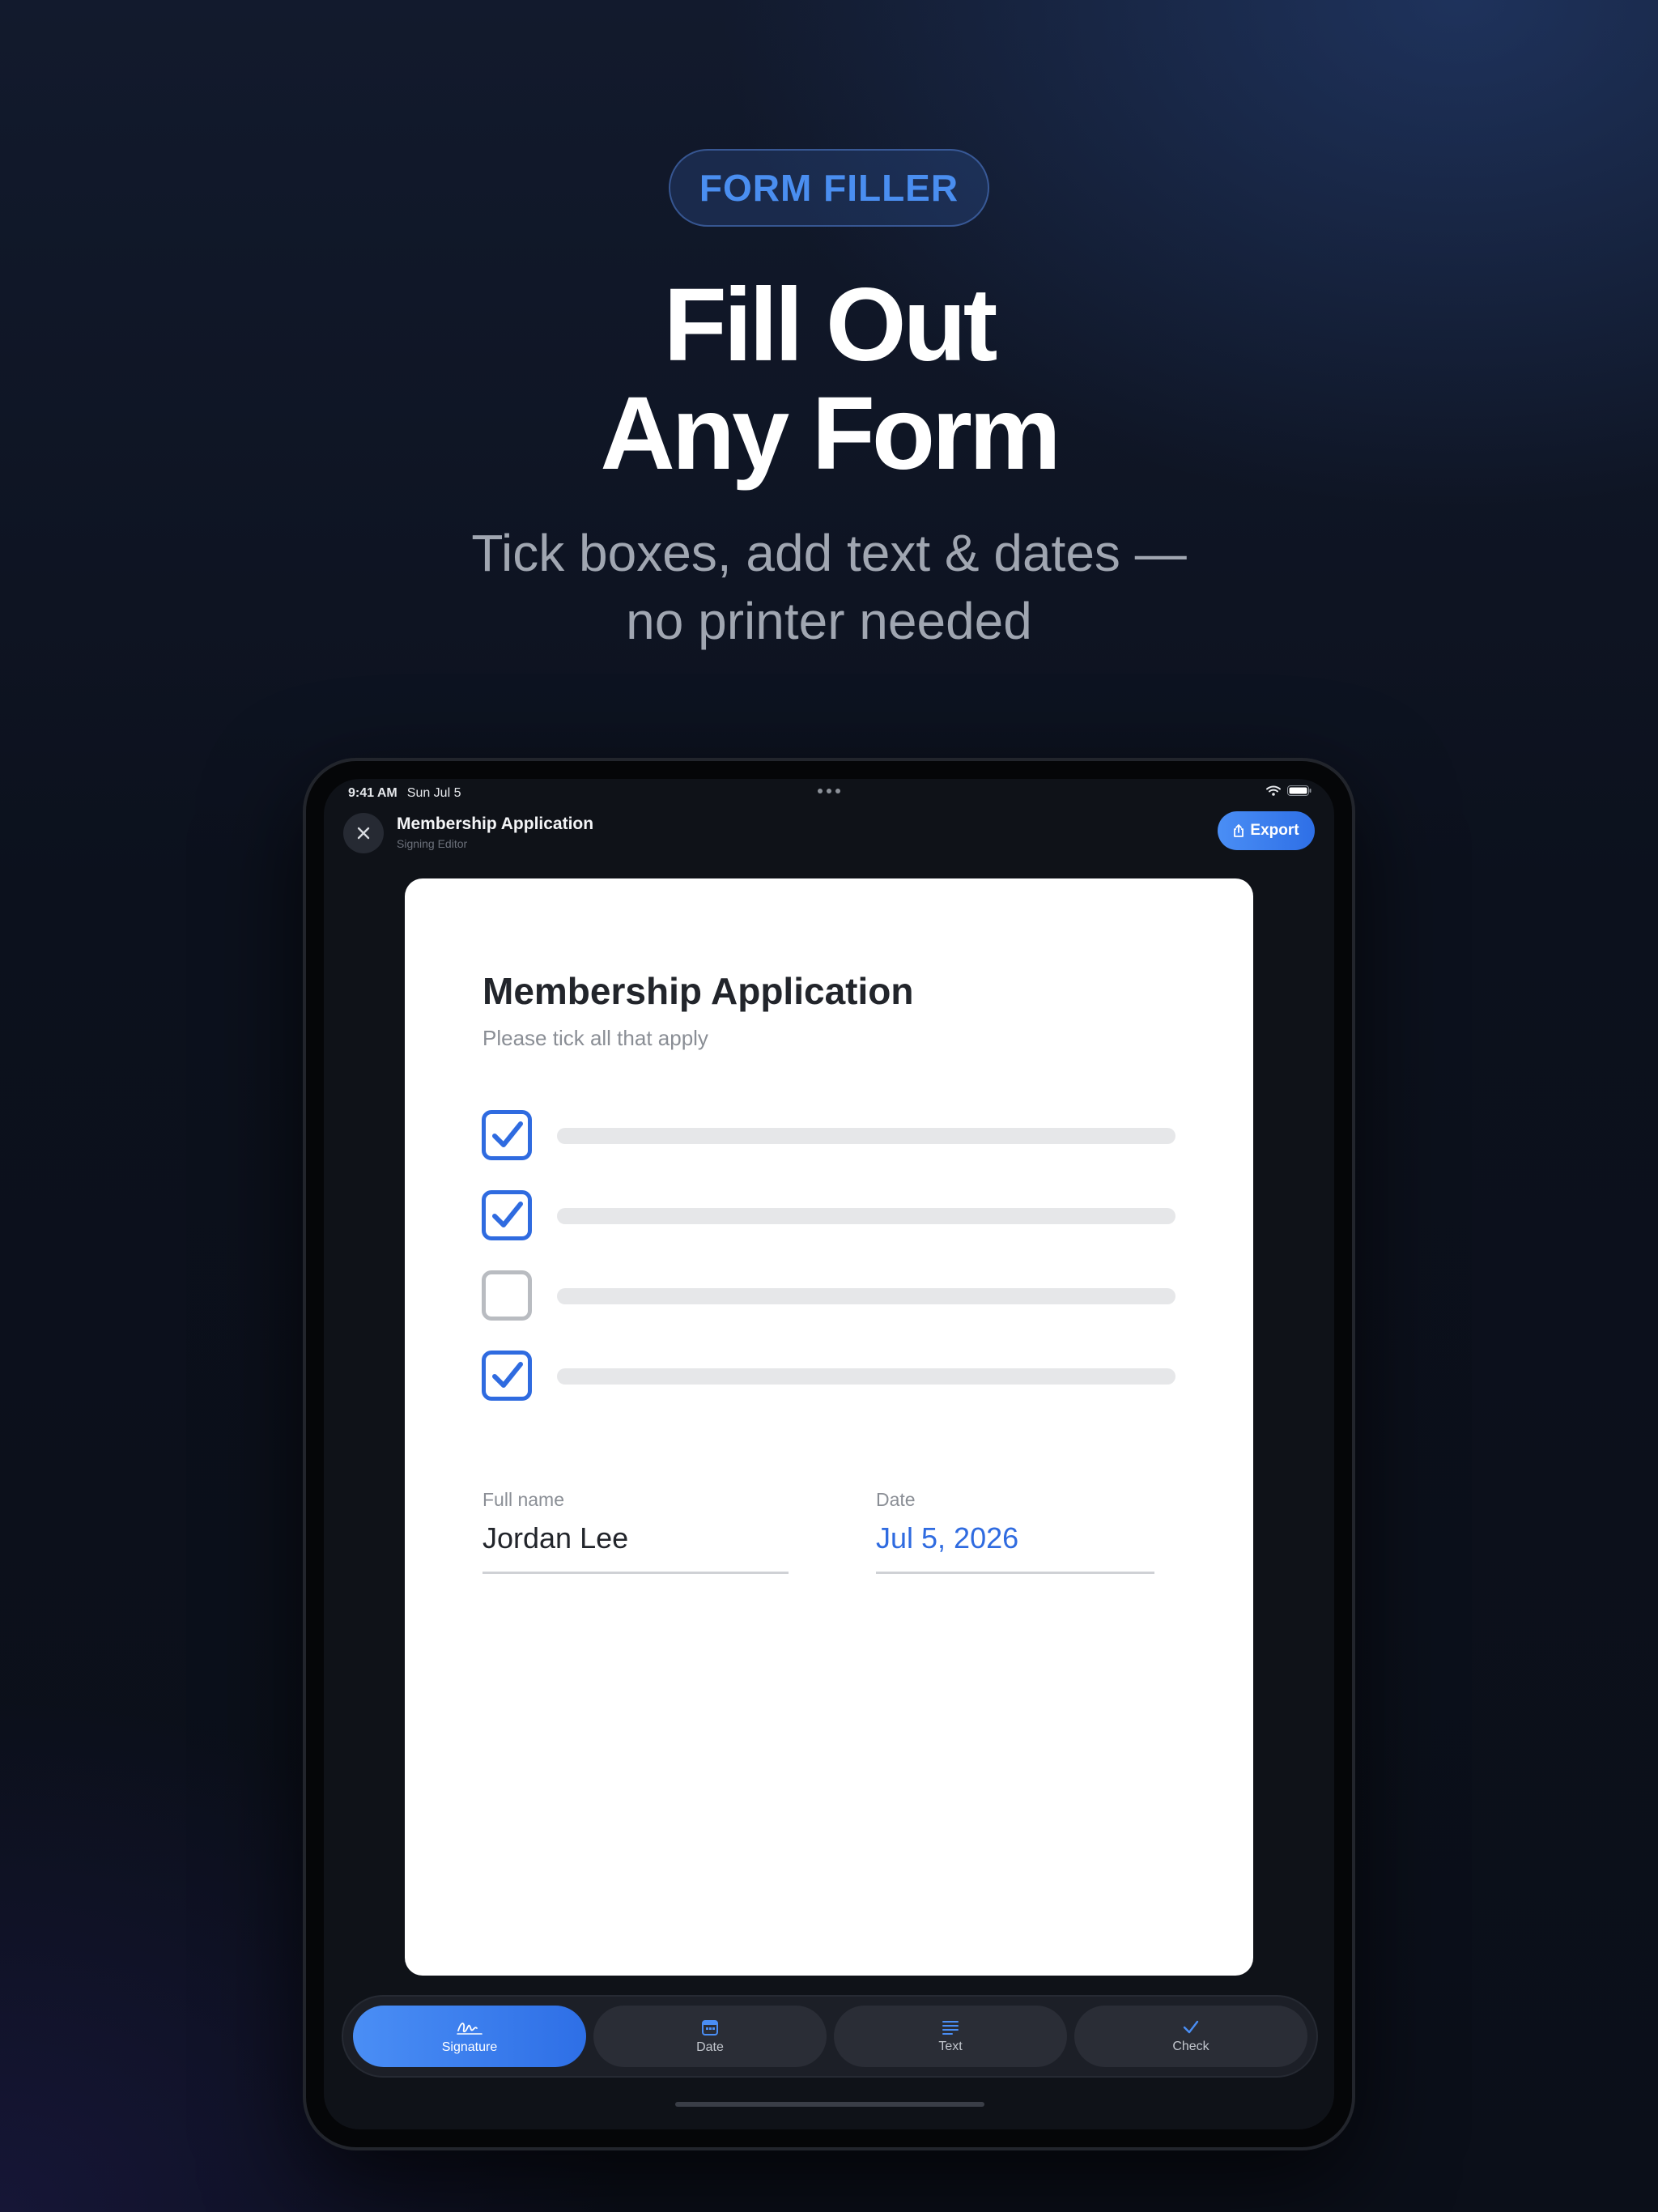  Describe the element at coordinates (947, 1538) in the screenshot. I see `date-field: Jul 5, 2026` at that location.